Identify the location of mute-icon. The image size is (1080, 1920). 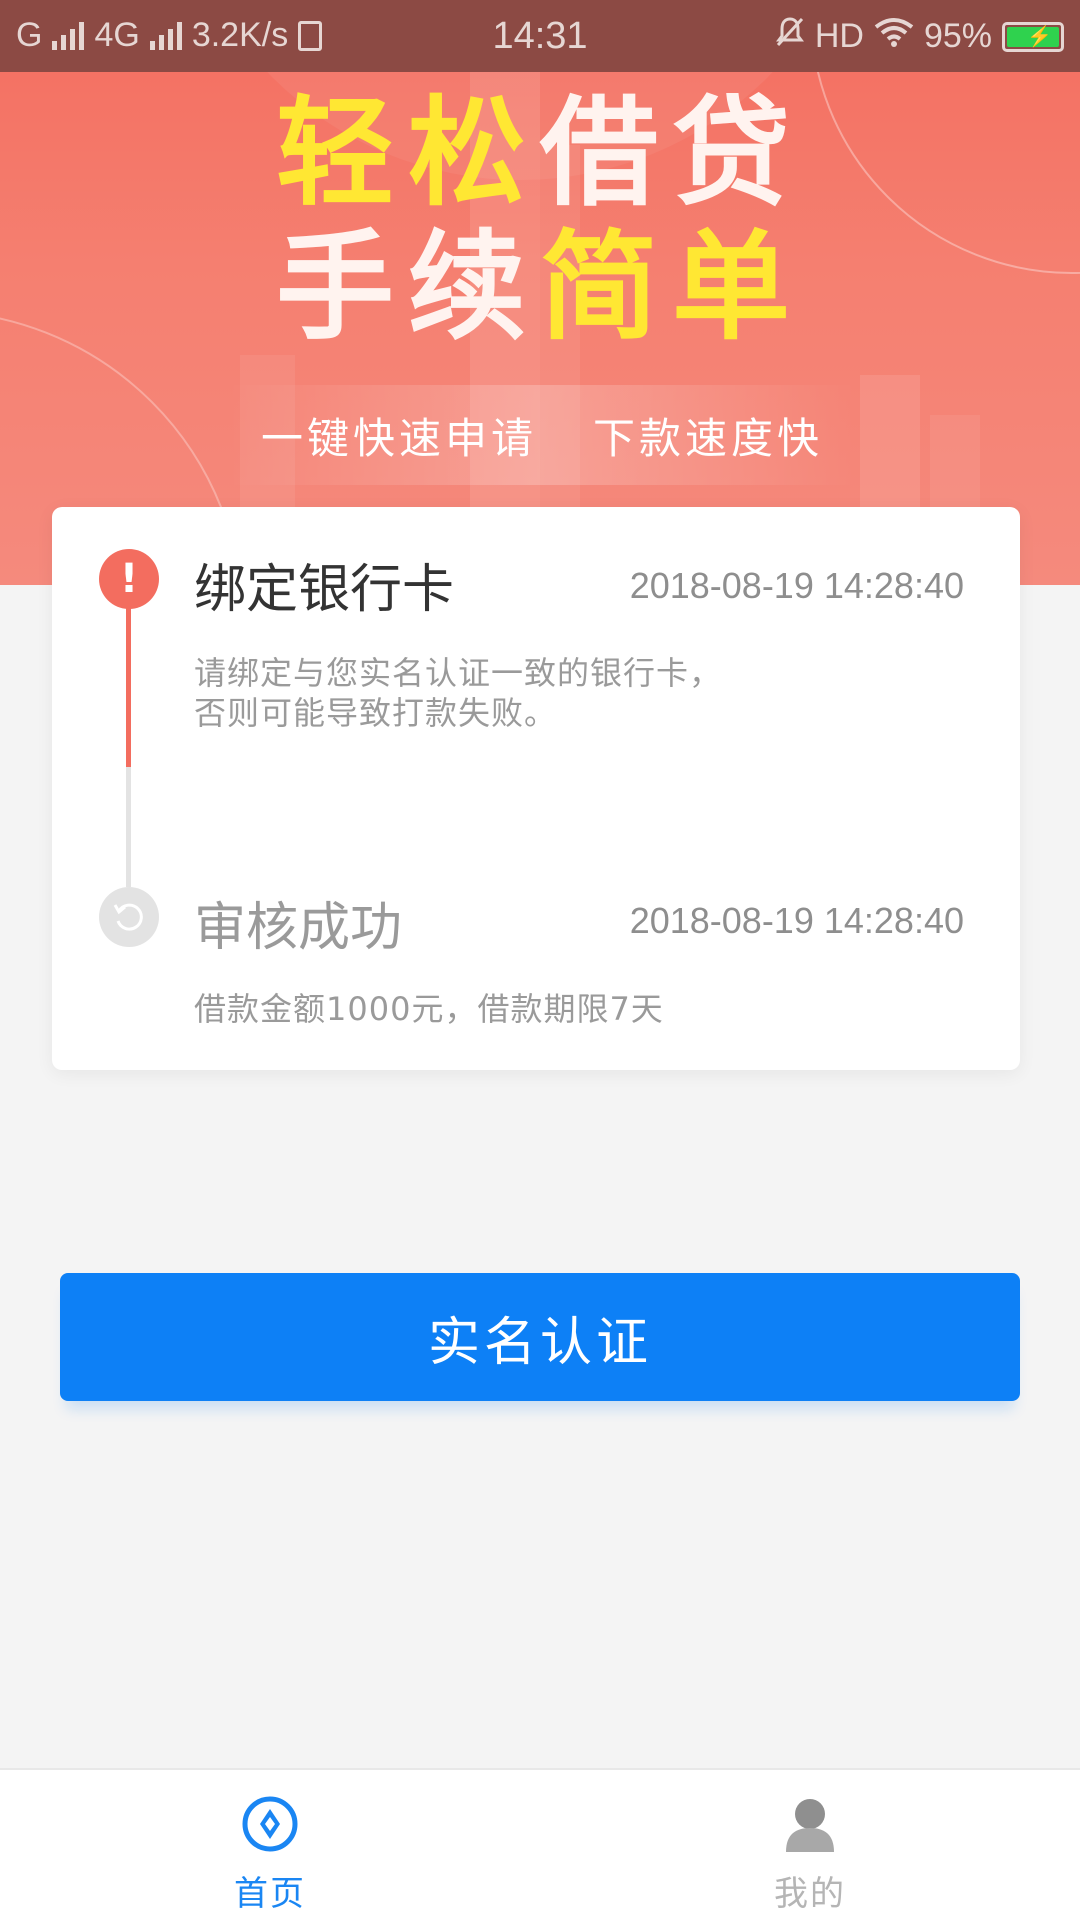
(790, 36).